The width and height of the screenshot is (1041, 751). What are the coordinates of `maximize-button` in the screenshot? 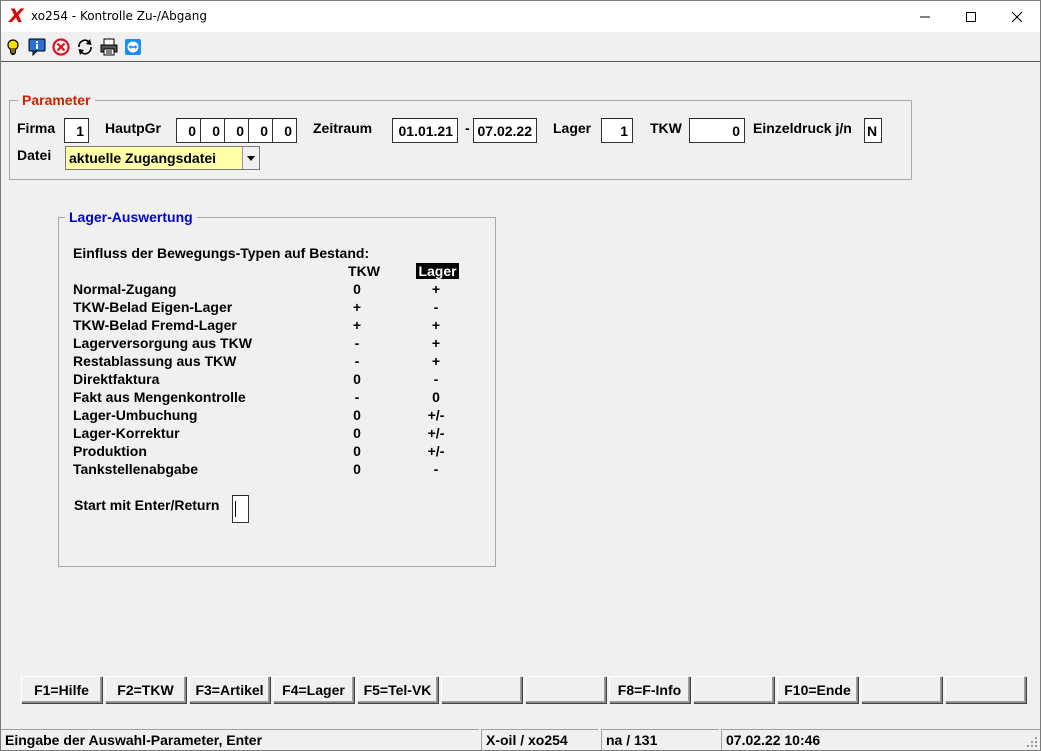 It's located at (971, 16).